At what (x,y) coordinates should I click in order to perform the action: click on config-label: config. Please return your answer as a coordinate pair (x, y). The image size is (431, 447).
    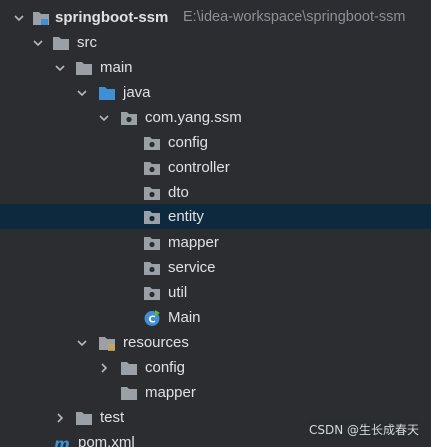
    Looking at the image, I should click on (188, 142).